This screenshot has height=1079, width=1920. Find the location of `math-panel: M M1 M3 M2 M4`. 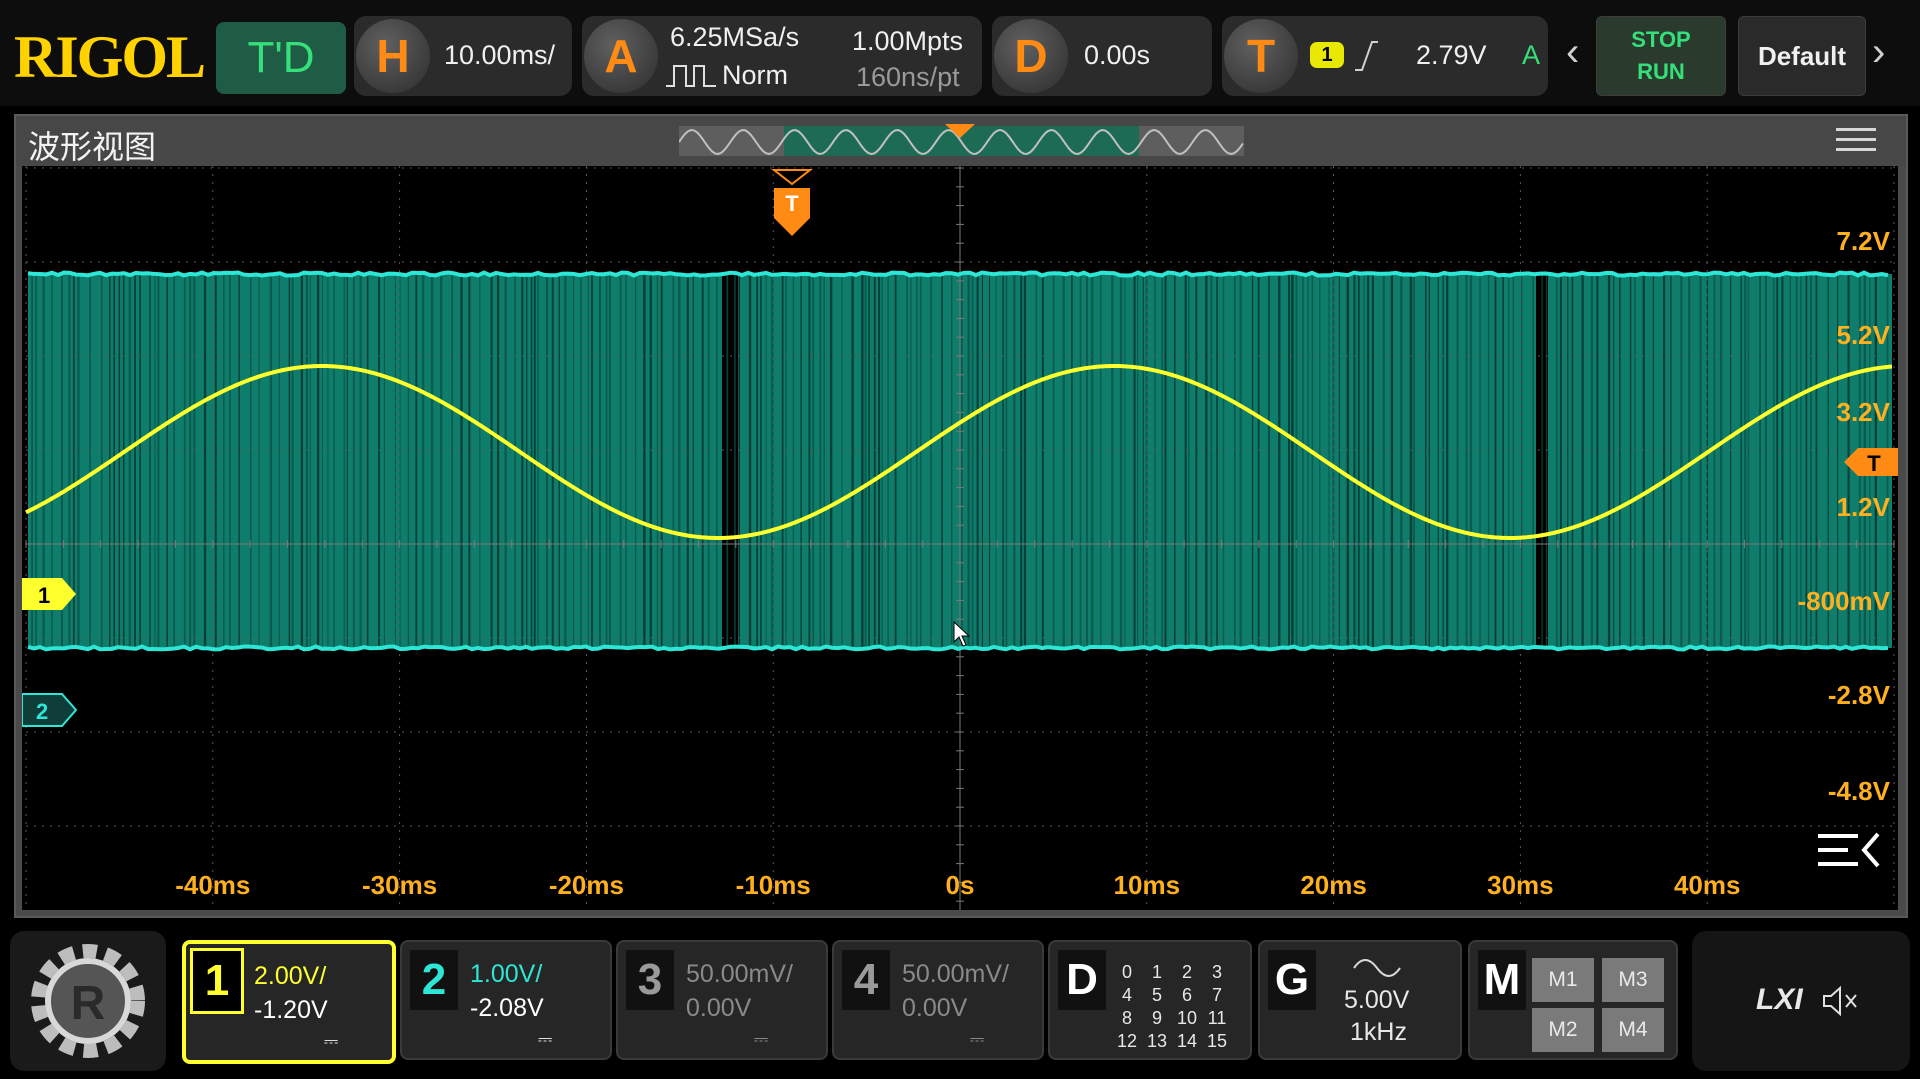

math-panel: M M1 M3 M2 M4 is located at coordinates (1573, 1000).